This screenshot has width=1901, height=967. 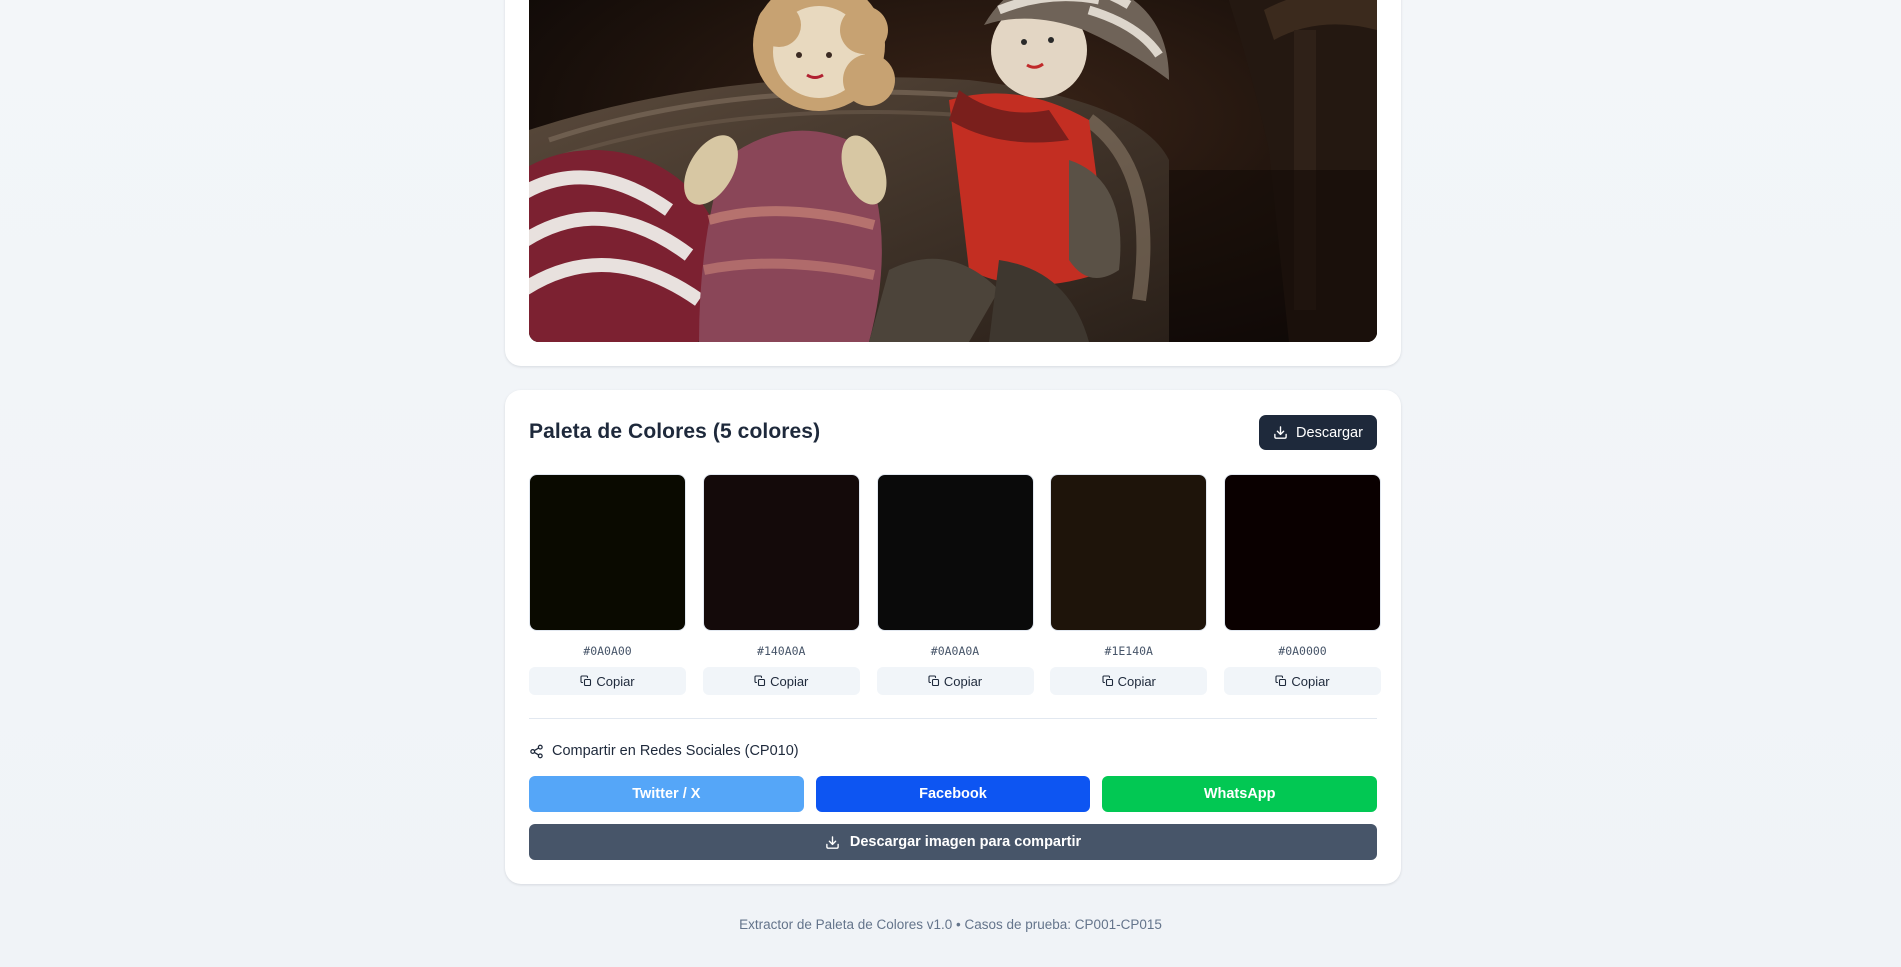 I want to click on download-palette-label: Descargar, so click(x=1329, y=432).